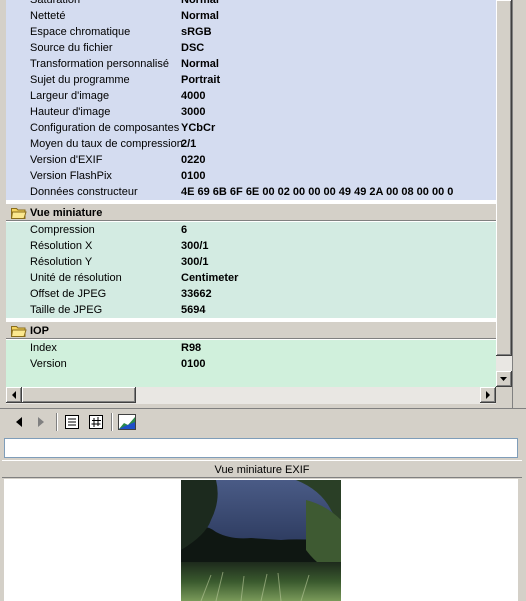 The width and height of the screenshot is (526, 601). Describe the element at coordinates (261, 448) in the screenshot. I see `path-input` at that location.